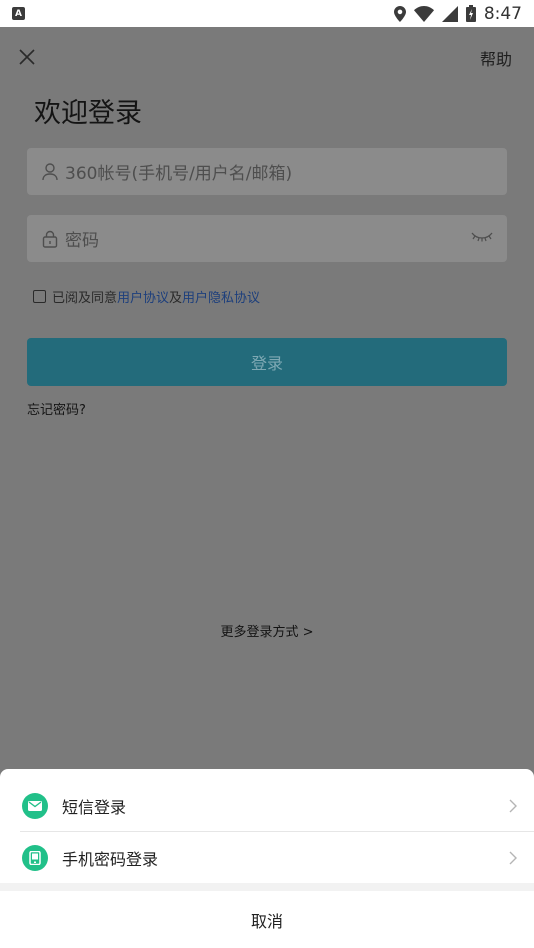 Image resolution: width=534 pixels, height=948 pixels. I want to click on phone-password-login-option: 手机密码登录, so click(267, 858).